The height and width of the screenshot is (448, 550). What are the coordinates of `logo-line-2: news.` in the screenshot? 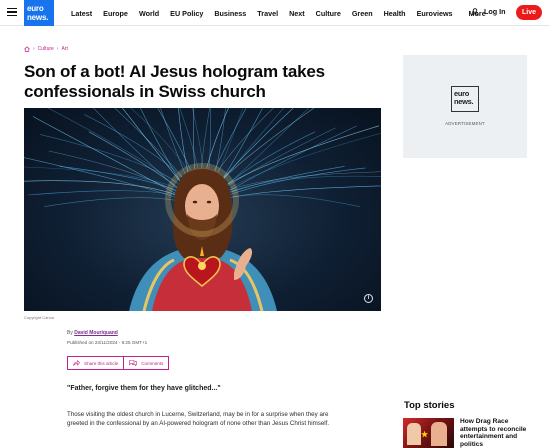 It's located at (38, 17).